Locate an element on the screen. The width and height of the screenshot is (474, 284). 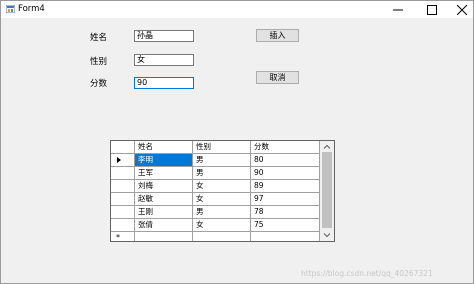
table-row: 赵敏女 97 is located at coordinates (215, 199).